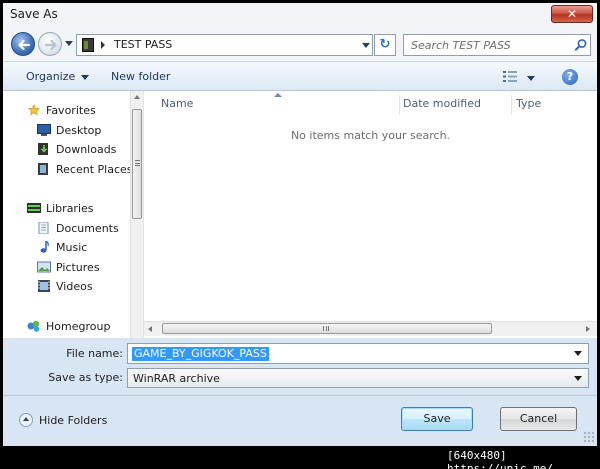 This screenshot has height=469, width=600. Describe the element at coordinates (43, 149) in the screenshot. I see `downloads-icon` at that location.